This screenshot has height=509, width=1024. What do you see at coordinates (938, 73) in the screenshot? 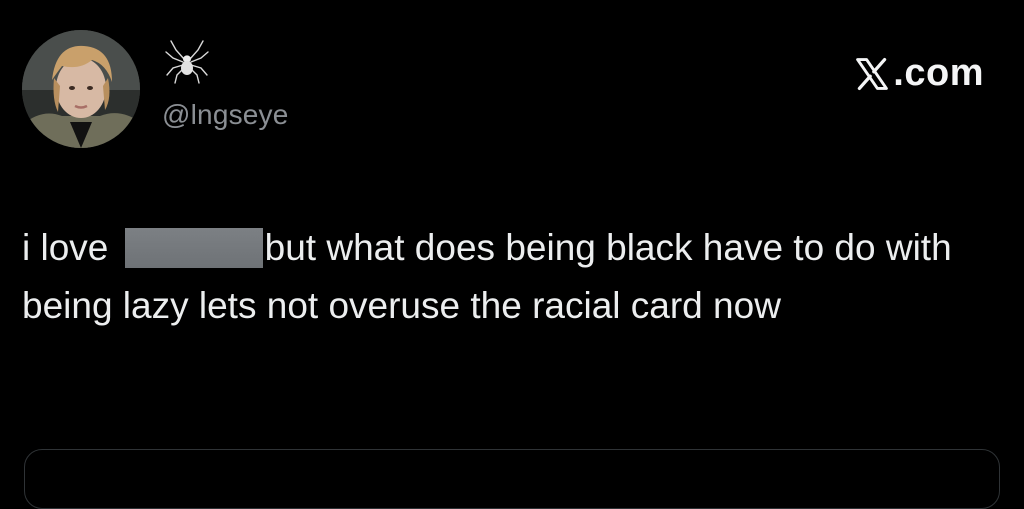
I see `site-label: .com` at bounding box center [938, 73].